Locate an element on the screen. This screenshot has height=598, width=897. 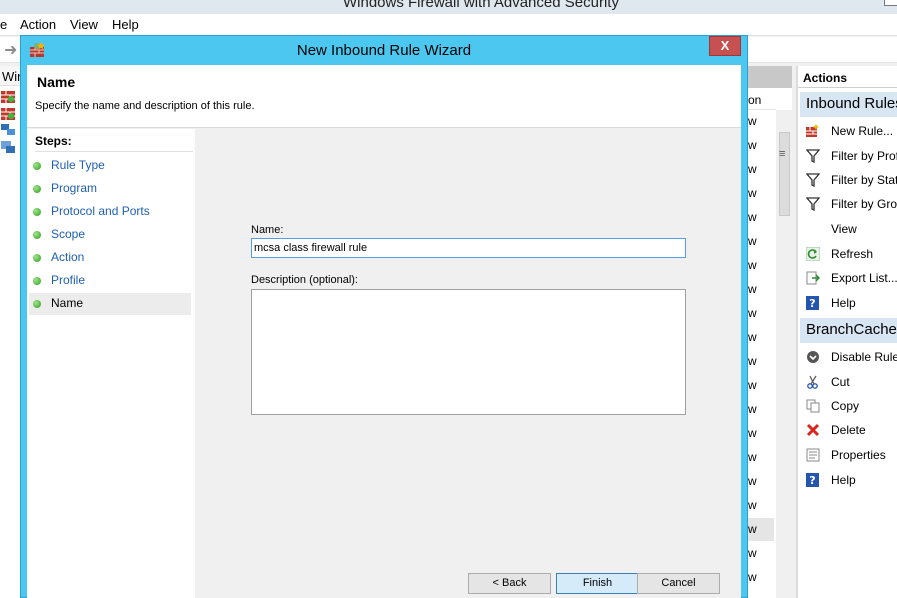
step-protocol-and-ports: Protocol and Ports is located at coordinates (110, 212).